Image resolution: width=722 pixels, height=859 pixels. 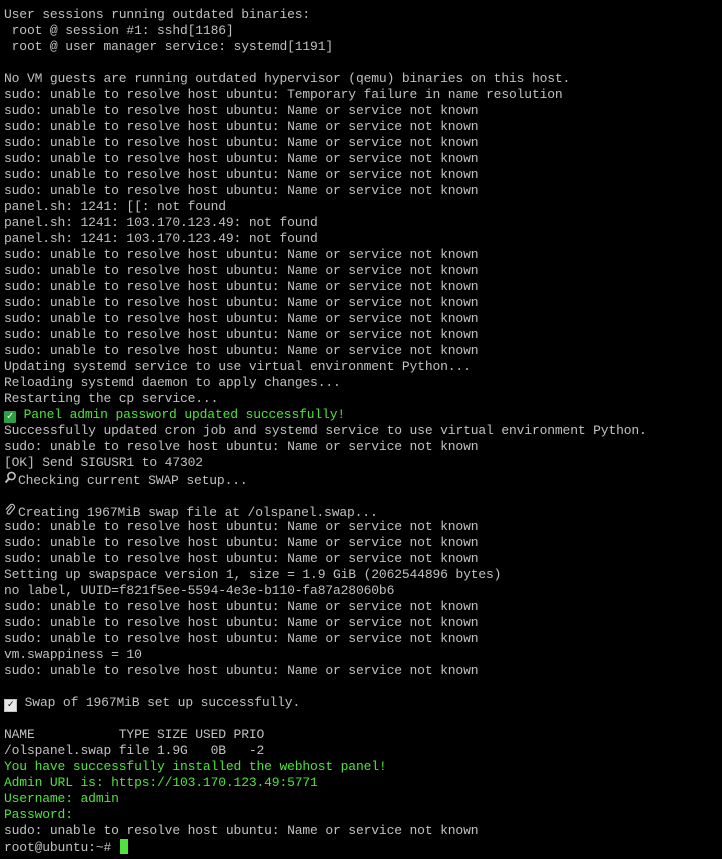 What do you see at coordinates (134, 750) in the screenshot?
I see `swap-table-row: /olspanel.swap file 1.9G 0B -2` at bounding box center [134, 750].